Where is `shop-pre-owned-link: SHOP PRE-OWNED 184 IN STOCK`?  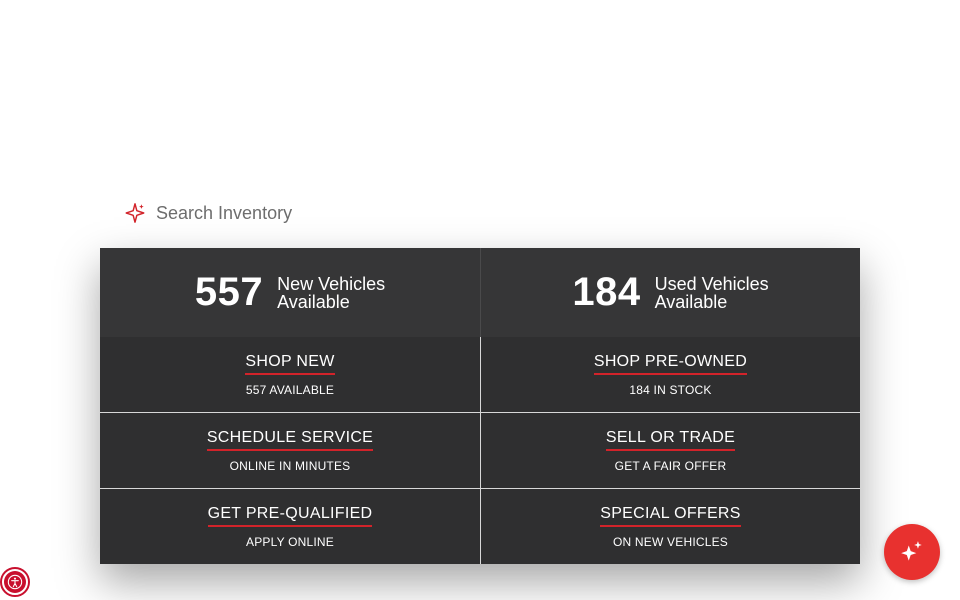 shop-pre-owned-link: SHOP PRE-OWNED 184 IN STOCK is located at coordinates (670, 375).